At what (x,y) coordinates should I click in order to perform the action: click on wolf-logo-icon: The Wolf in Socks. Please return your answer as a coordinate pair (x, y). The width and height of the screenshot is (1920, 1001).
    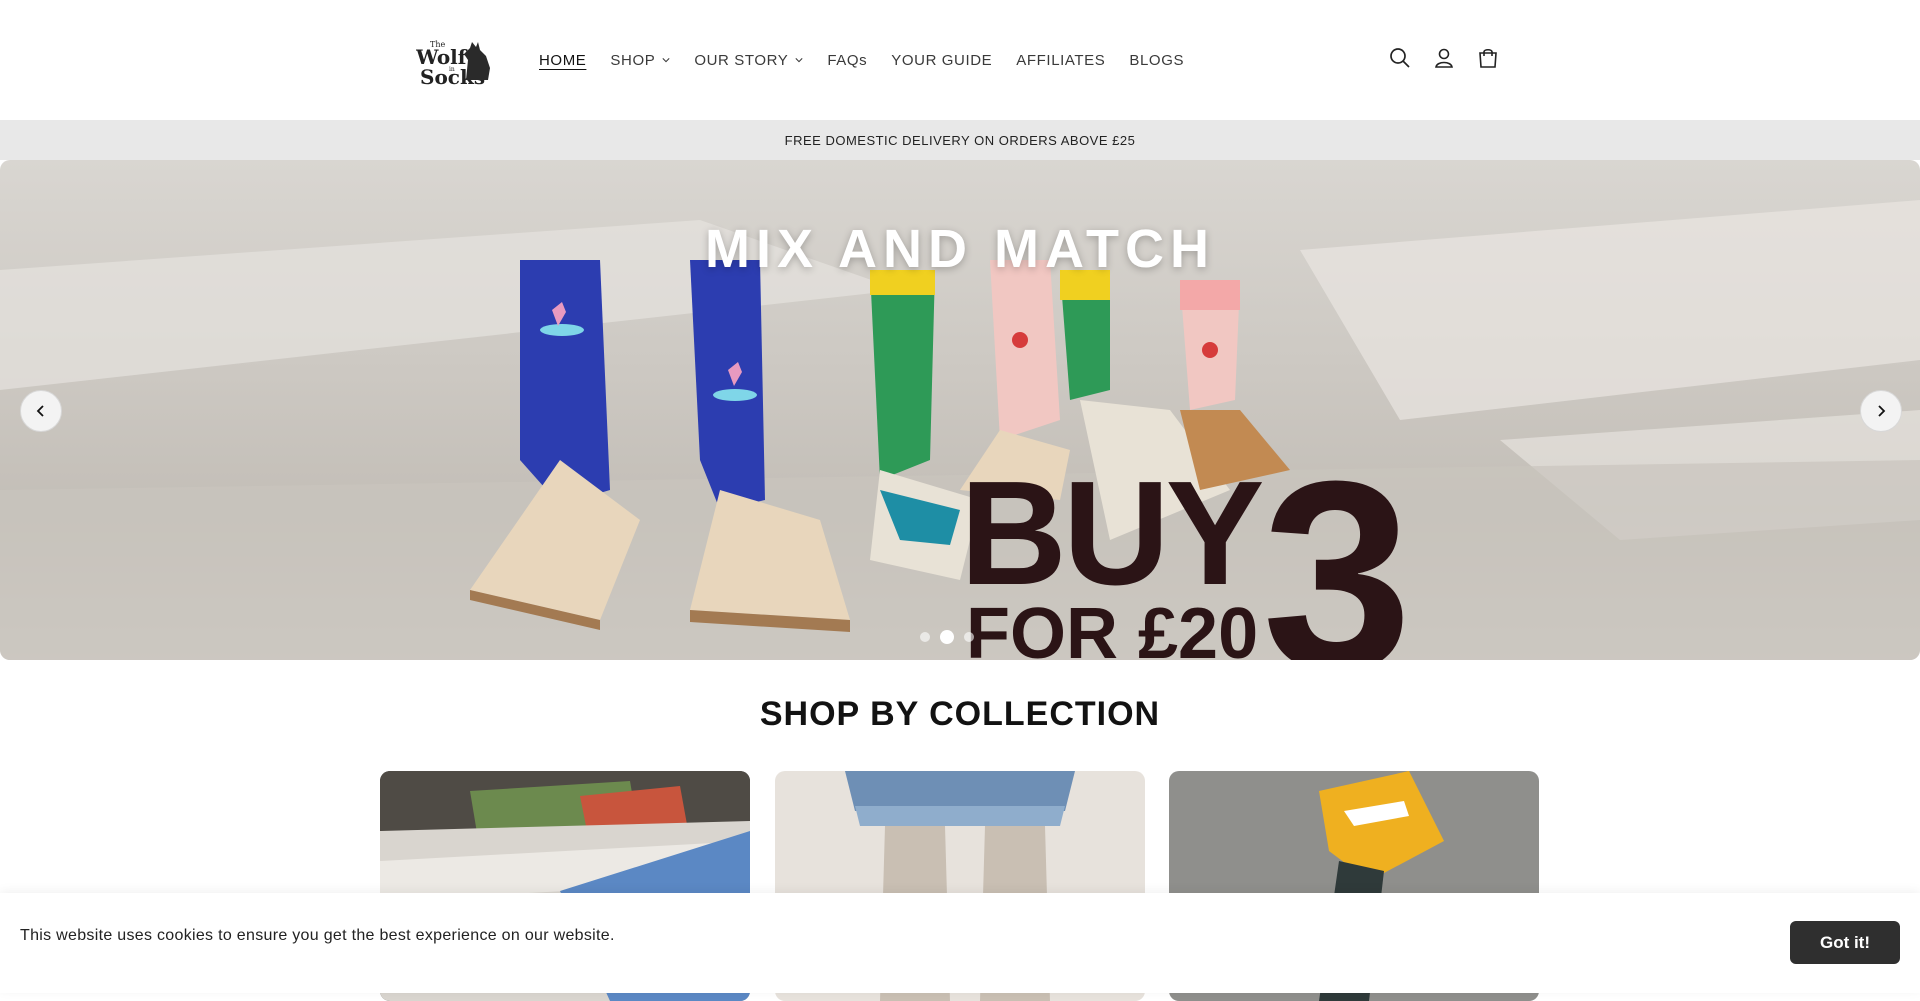
    Looking at the image, I should click on (452, 64).